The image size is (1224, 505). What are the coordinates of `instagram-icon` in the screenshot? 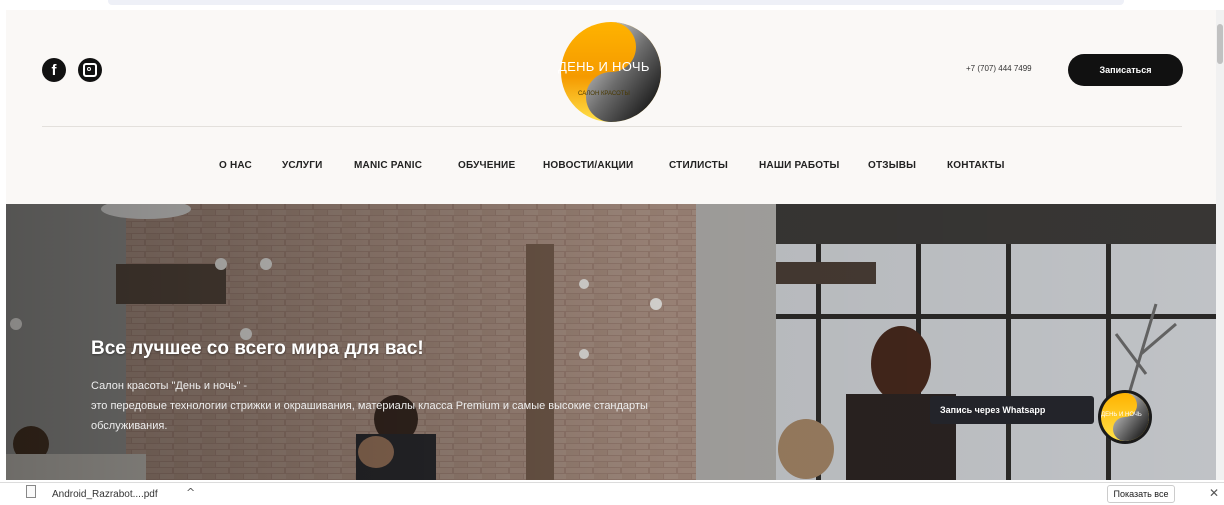 It's located at (90, 70).